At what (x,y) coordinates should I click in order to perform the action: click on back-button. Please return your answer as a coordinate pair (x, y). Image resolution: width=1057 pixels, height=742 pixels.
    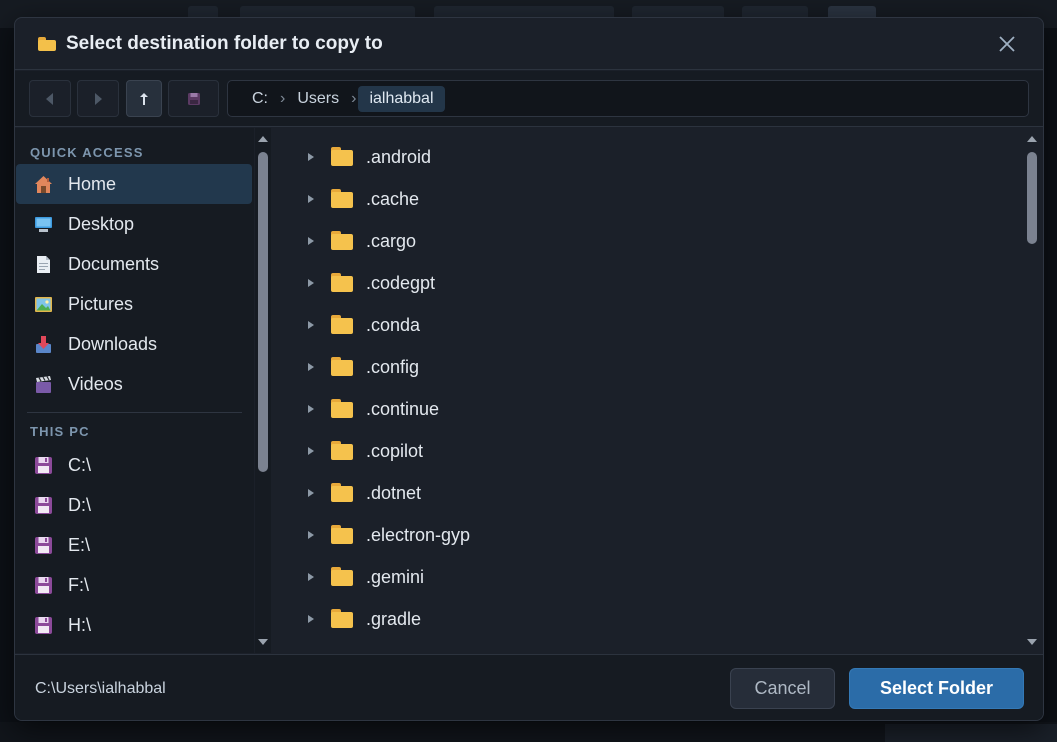
    Looking at the image, I should click on (50, 98).